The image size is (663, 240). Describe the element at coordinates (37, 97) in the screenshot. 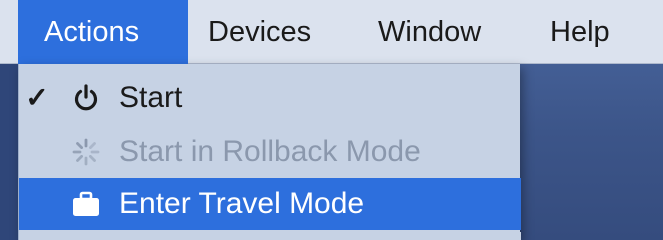

I see `checkmark-icon: ✓` at that location.